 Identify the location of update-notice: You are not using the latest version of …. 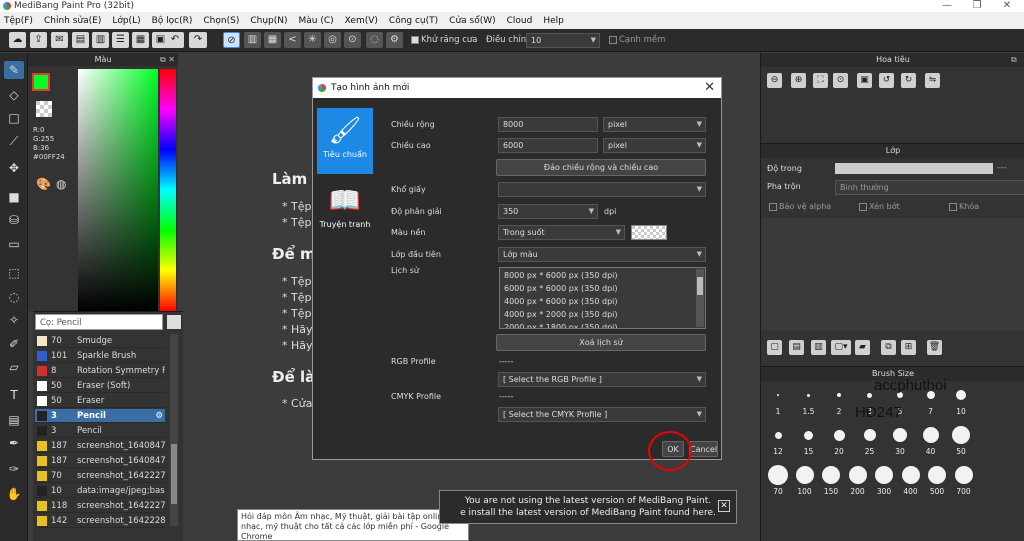
(588, 507).